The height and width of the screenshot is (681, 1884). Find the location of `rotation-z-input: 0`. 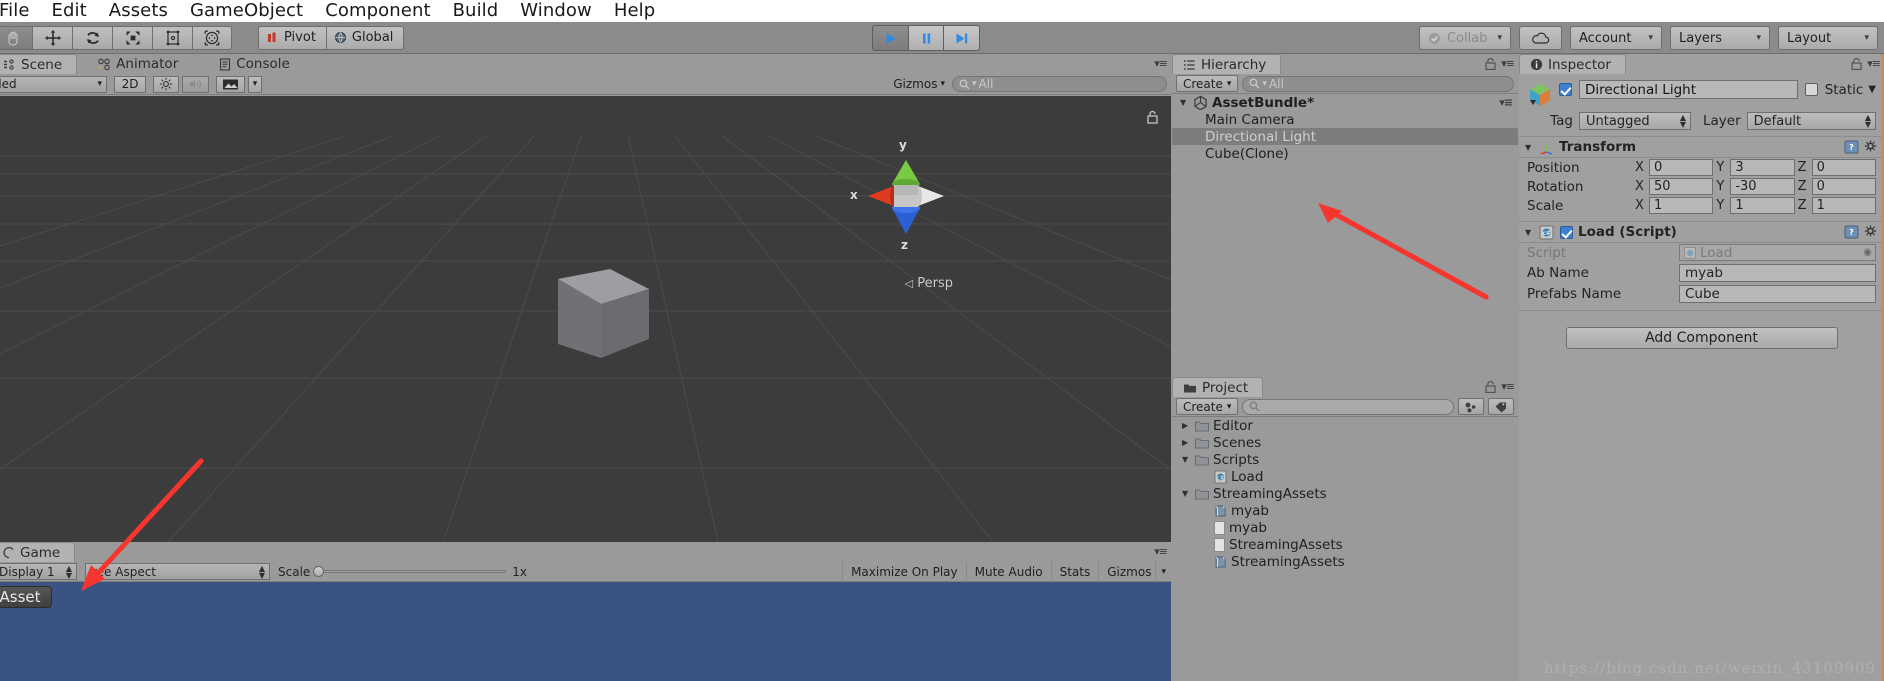

rotation-z-input: 0 is located at coordinates (1843, 186).